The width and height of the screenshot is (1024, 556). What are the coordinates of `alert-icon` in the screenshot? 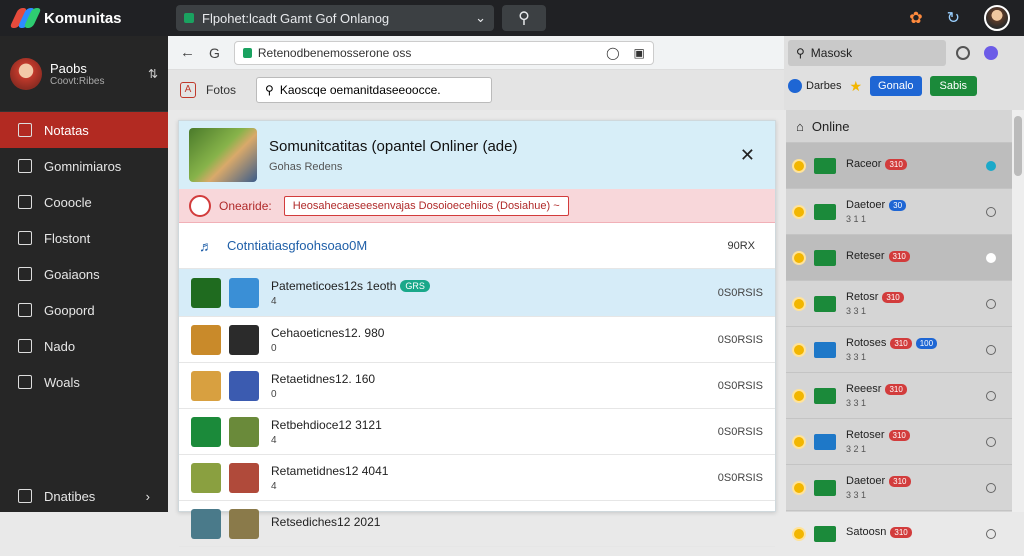 It's located at (200, 205).